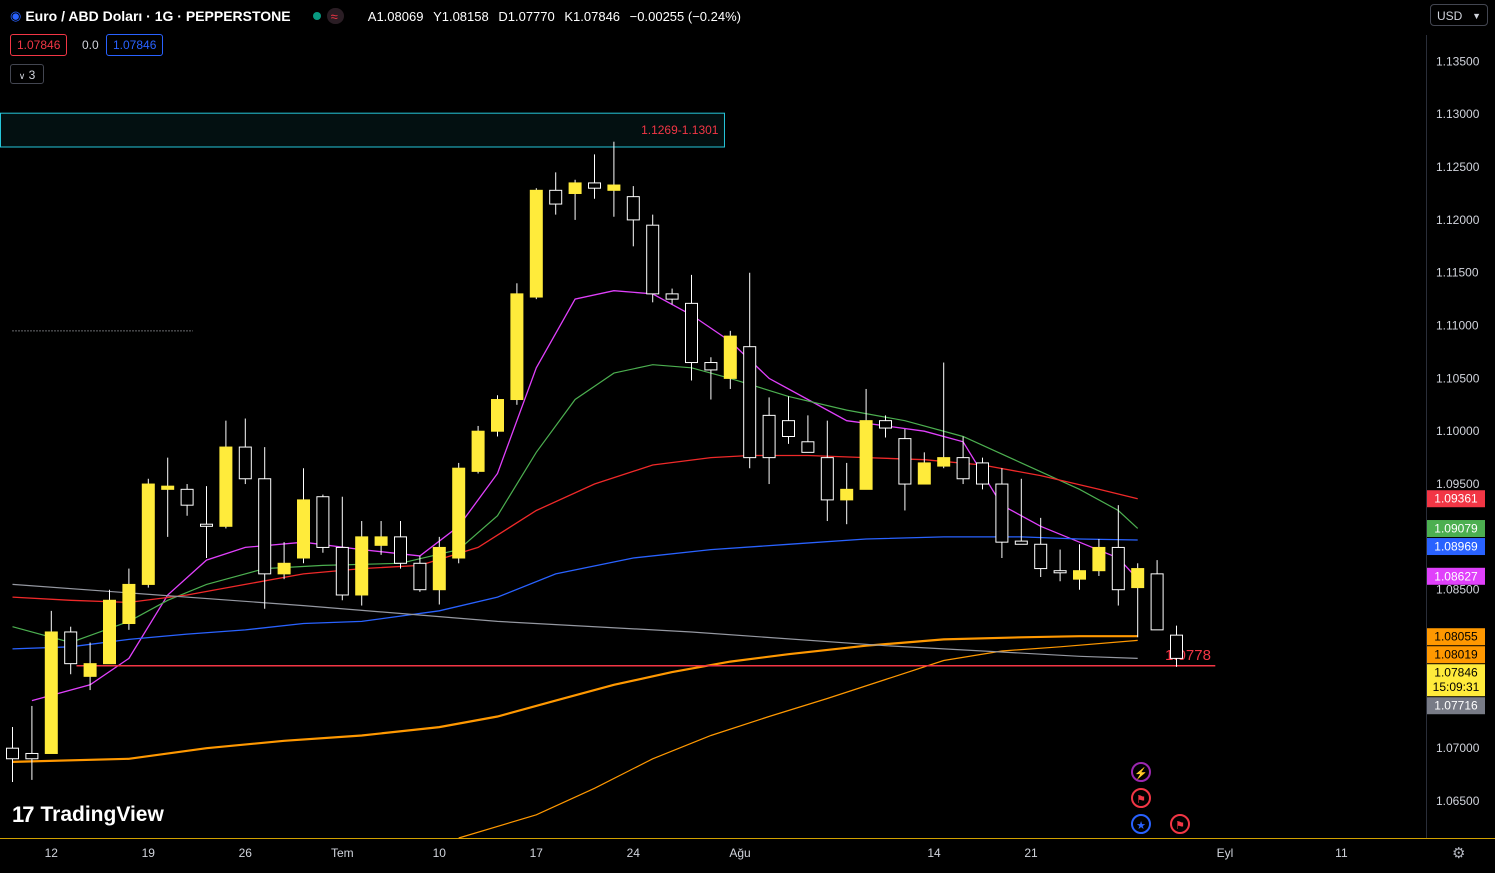  Describe the element at coordinates (1456, 673) in the screenshot. I see `price-scale-label: 1.07846` at that location.